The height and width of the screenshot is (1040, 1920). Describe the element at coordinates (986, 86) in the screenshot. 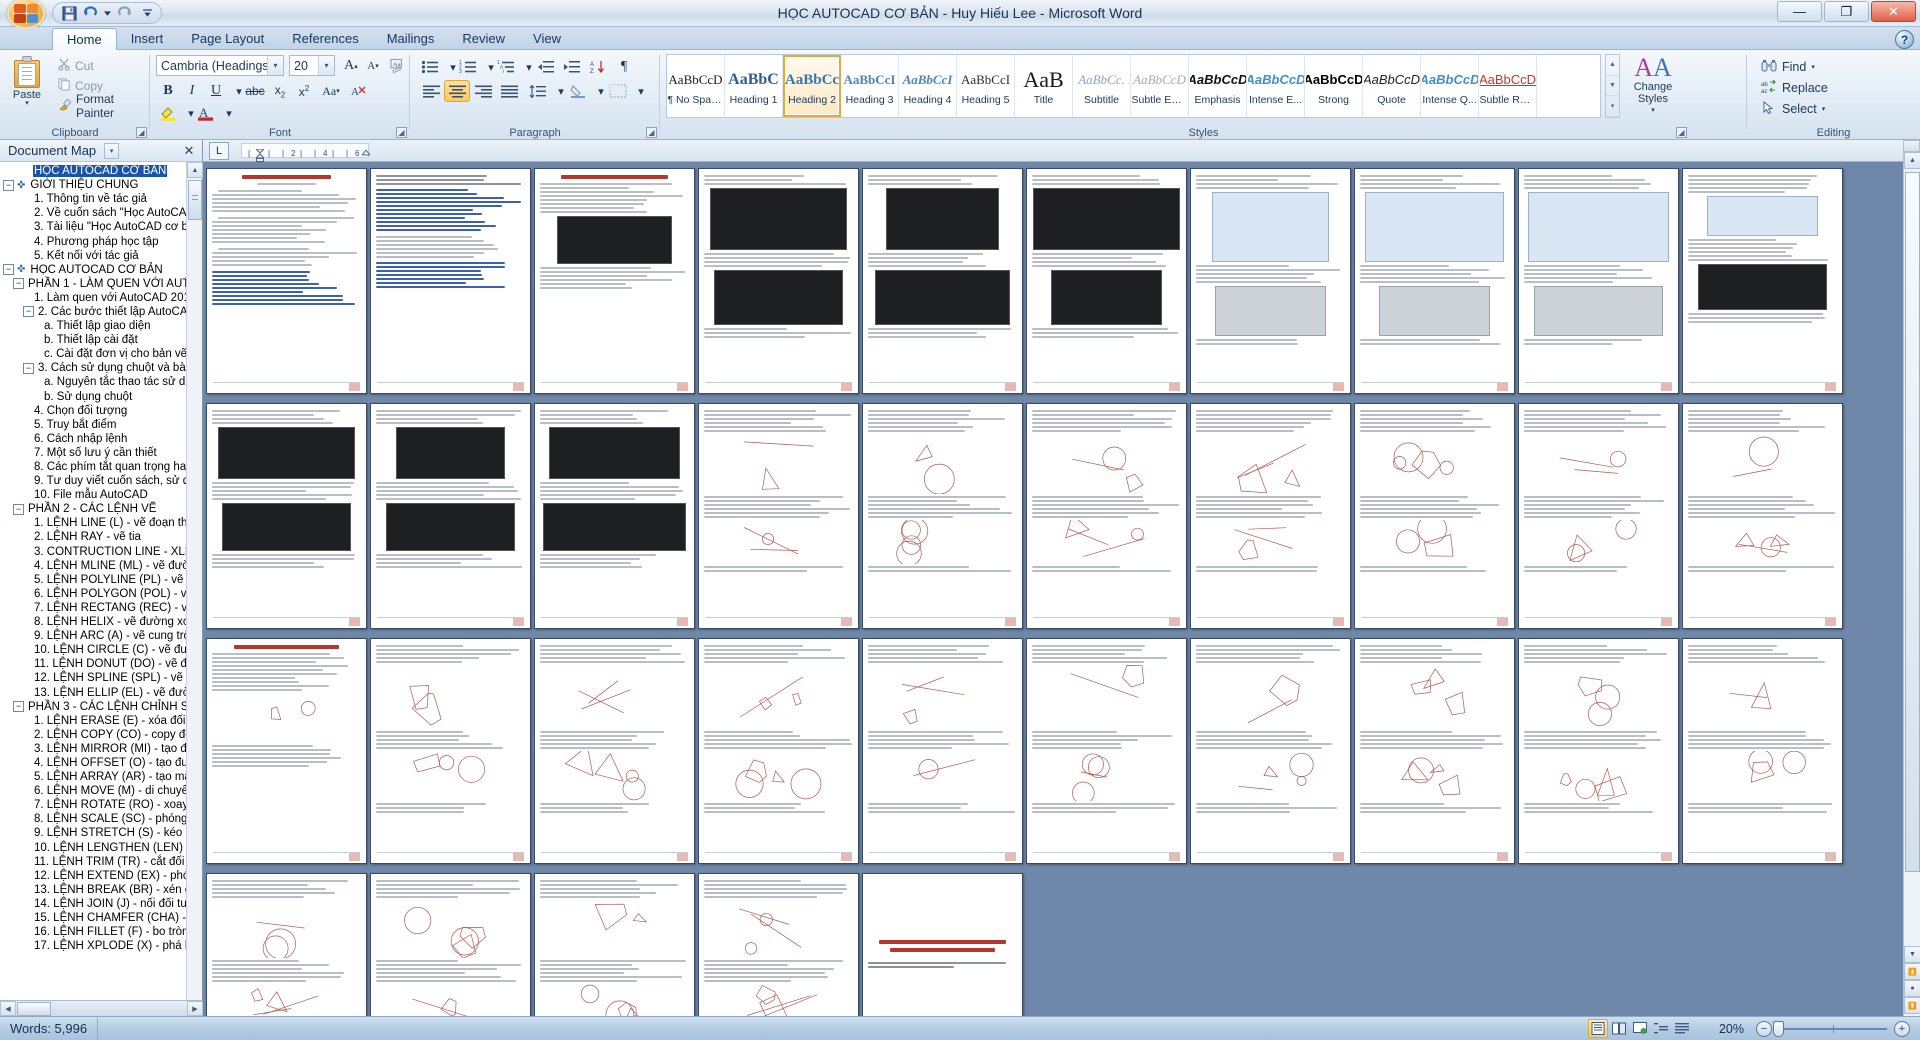

I see `style-item-heading-5: AaBbCcI Heading 5` at that location.